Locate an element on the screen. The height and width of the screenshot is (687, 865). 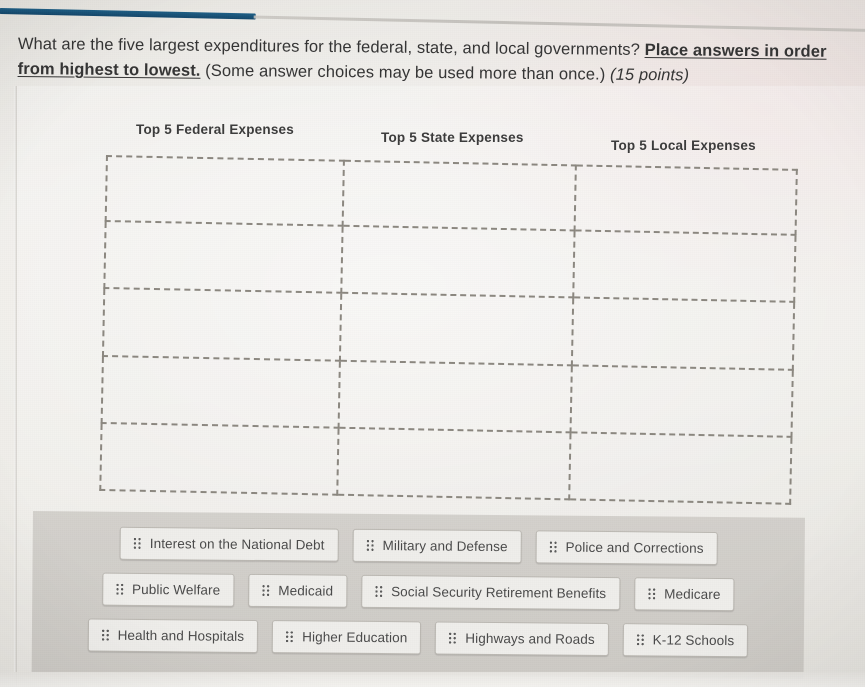
answer-choice-higher-education: Higher Education is located at coordinates (347, 637).